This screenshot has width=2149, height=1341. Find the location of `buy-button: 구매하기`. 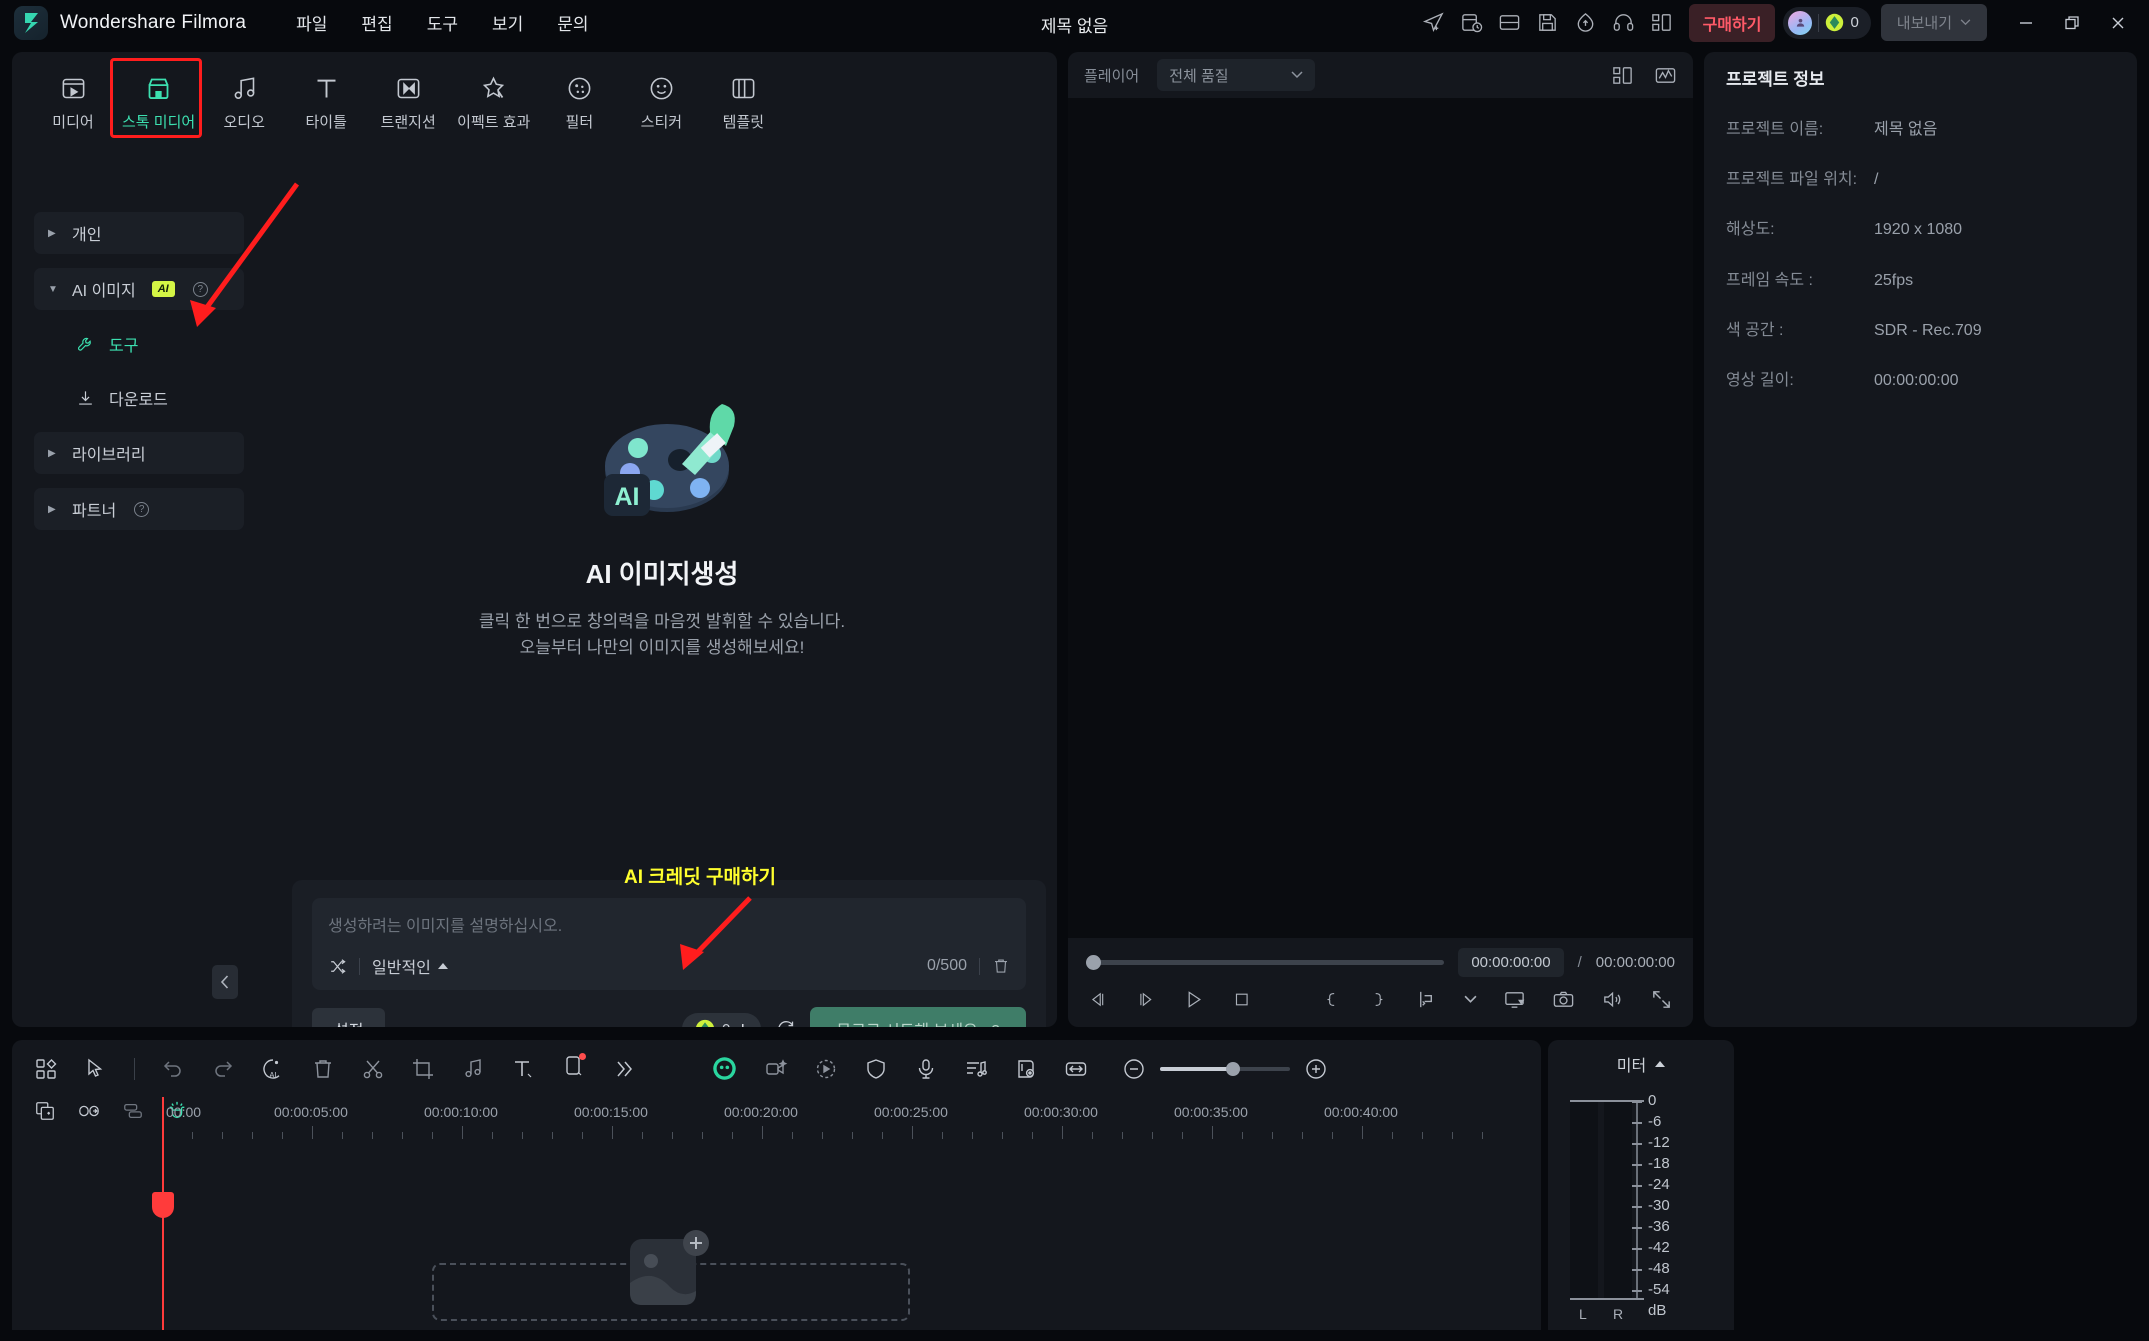

buy-button: 구매하기 is located at coordinates (1732, 22).